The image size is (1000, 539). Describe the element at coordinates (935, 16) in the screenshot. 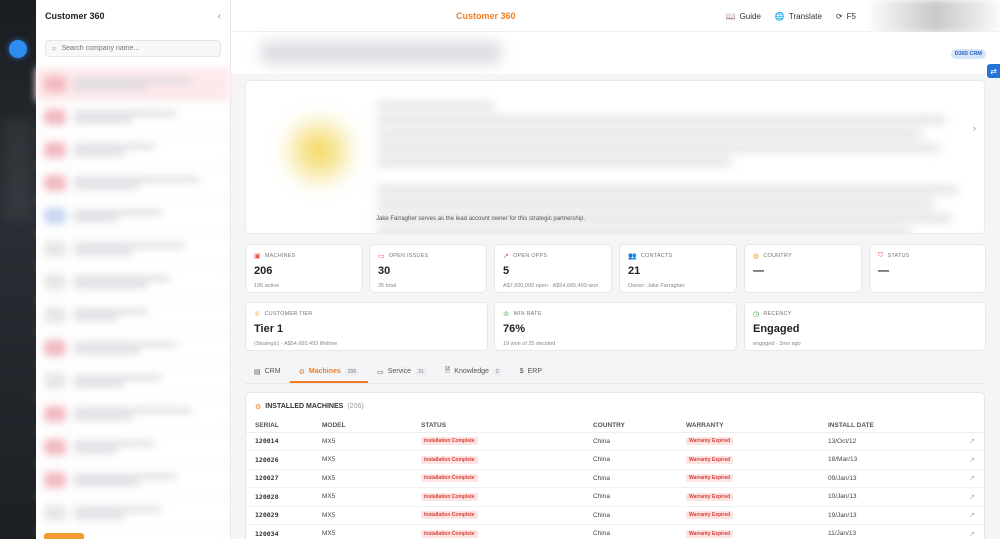

I see `user-avatar` at that location.